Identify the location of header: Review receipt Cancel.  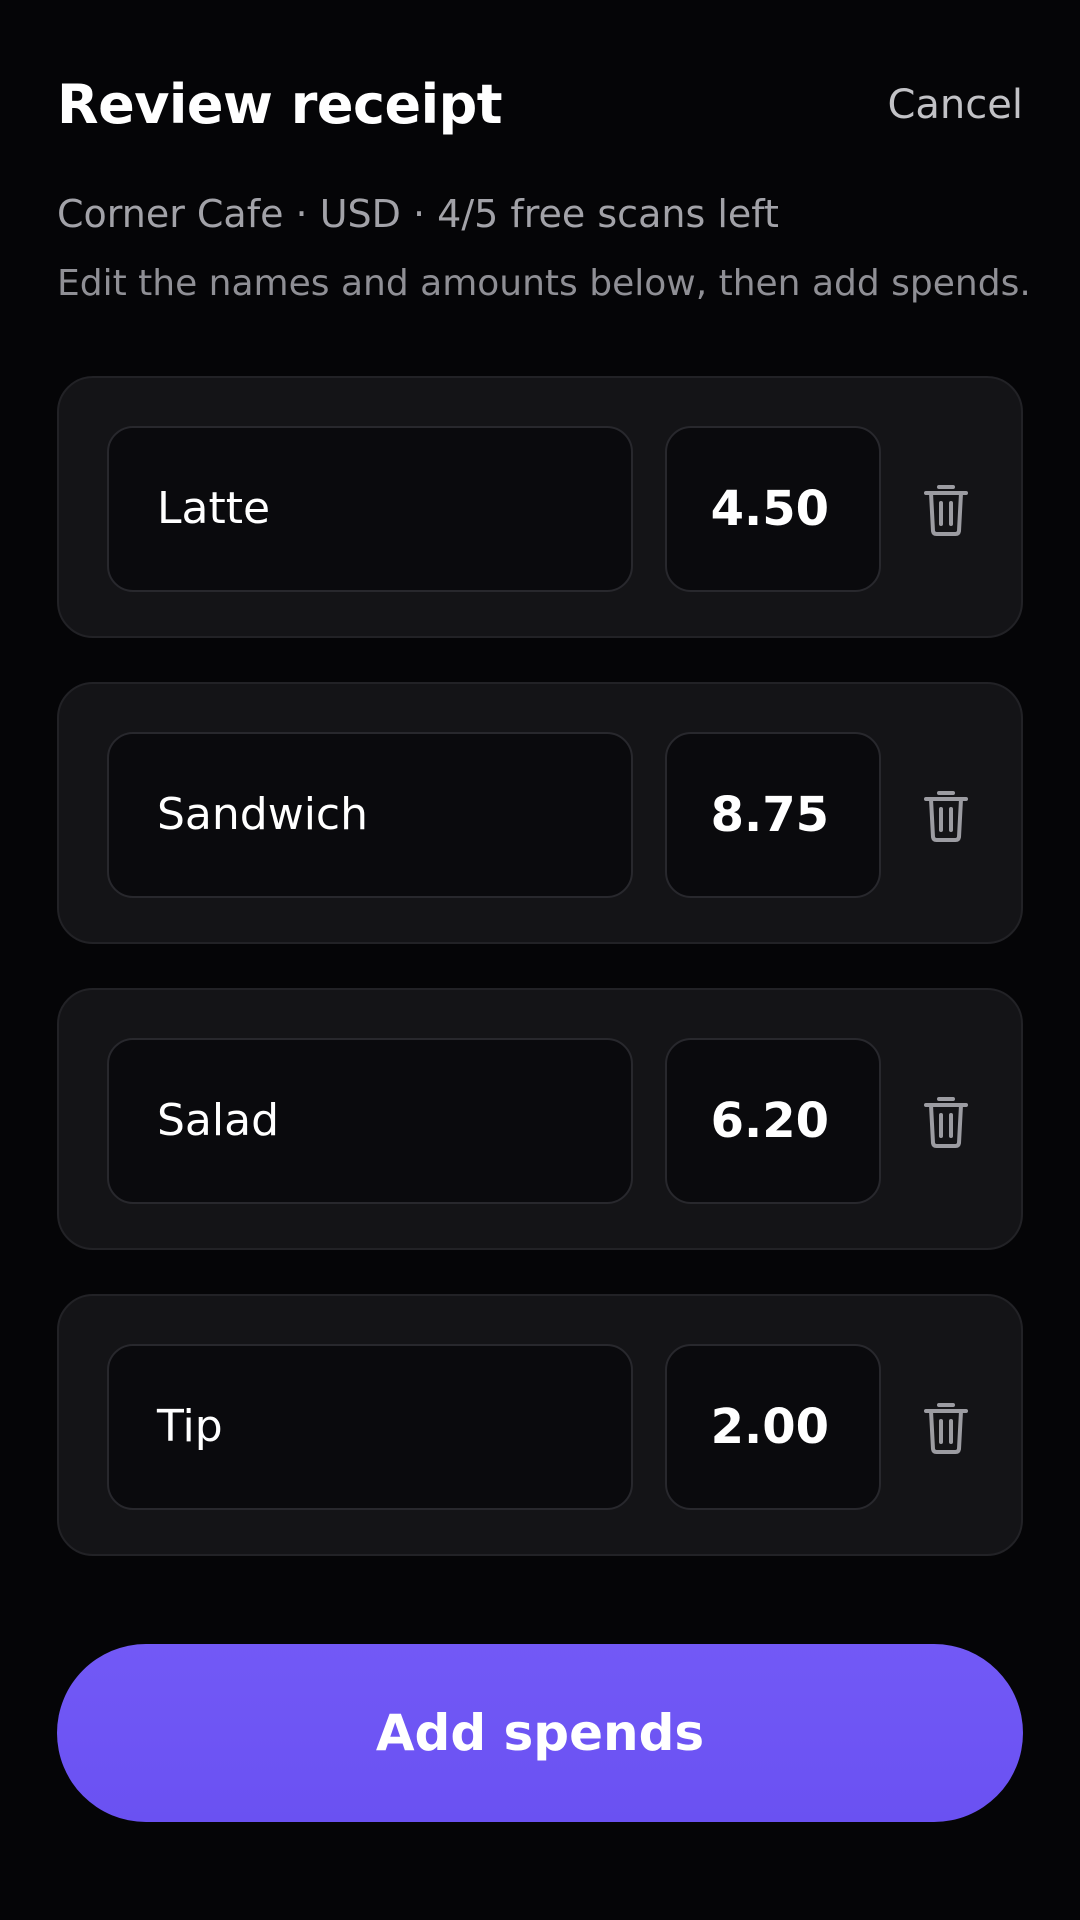
(540, 105).